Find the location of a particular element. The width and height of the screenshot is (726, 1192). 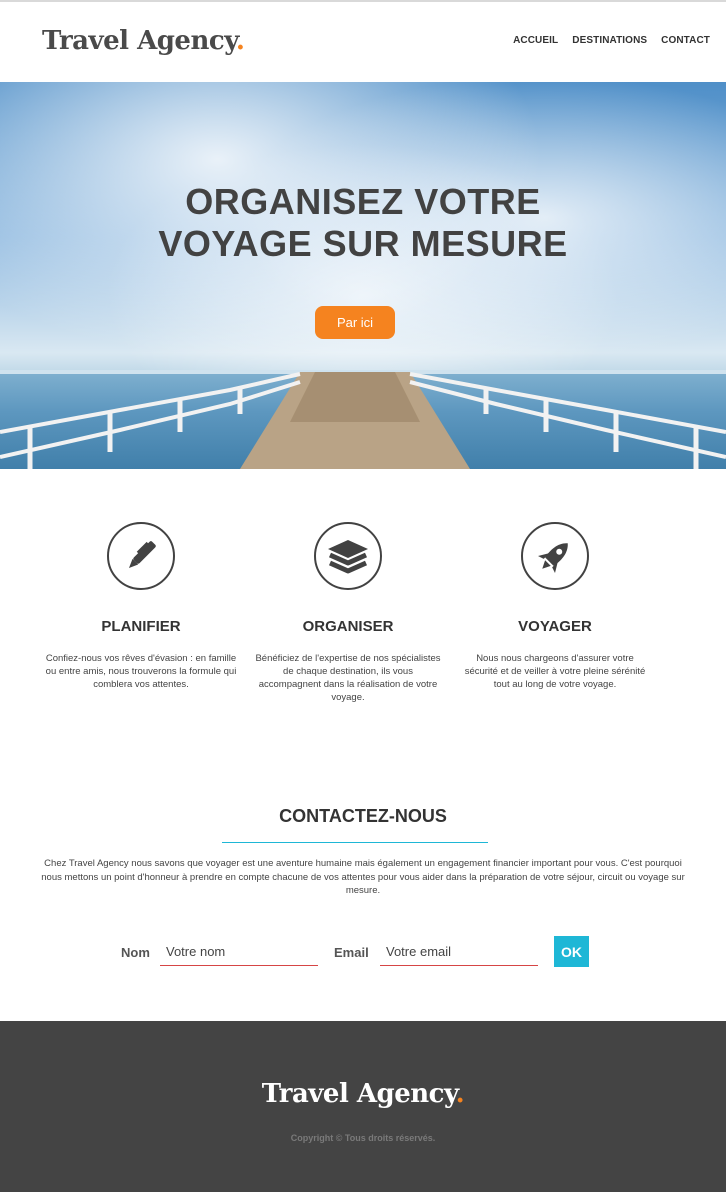

logo-text: Travel Agency is located at coordinates (139, 41).